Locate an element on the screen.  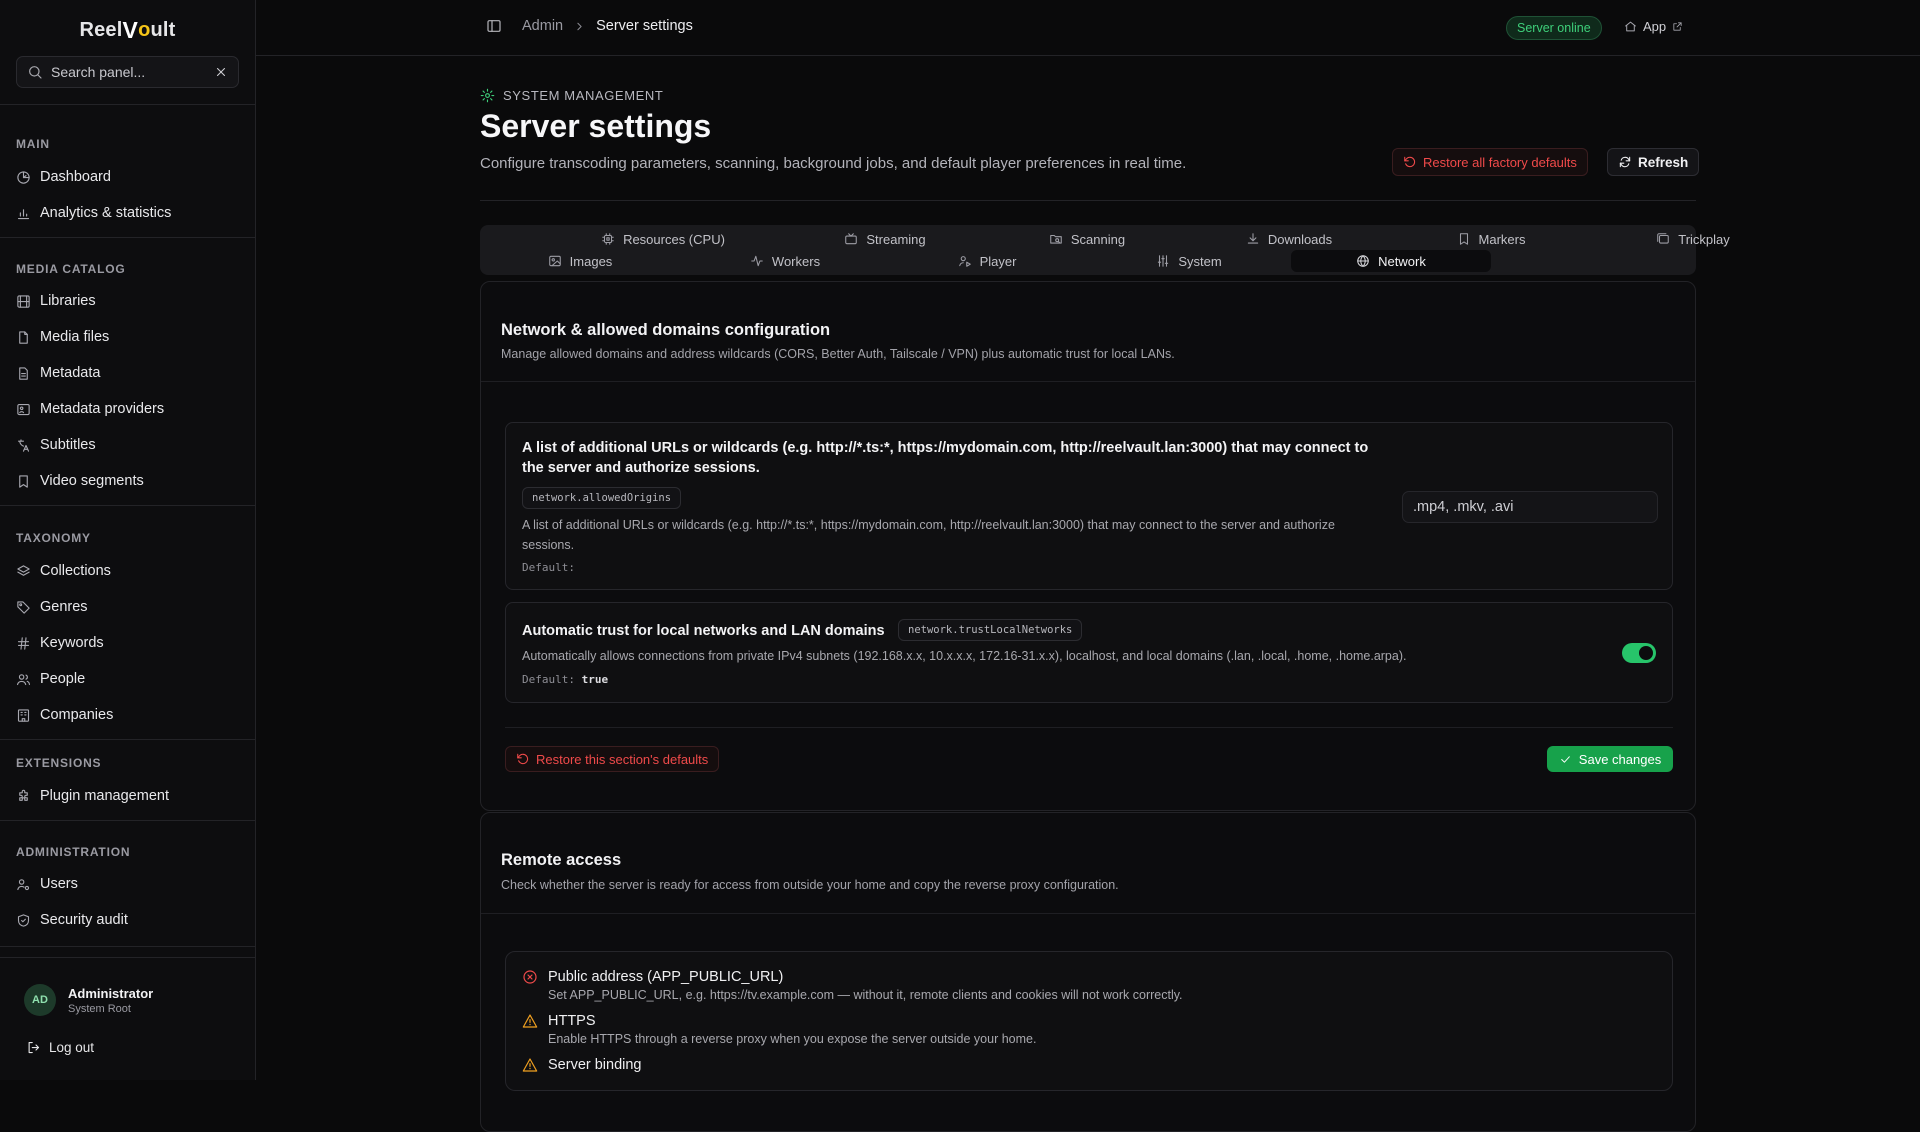
restore-section-defaults-button: Restore this section's defaults is located at coordinates (612, 759).